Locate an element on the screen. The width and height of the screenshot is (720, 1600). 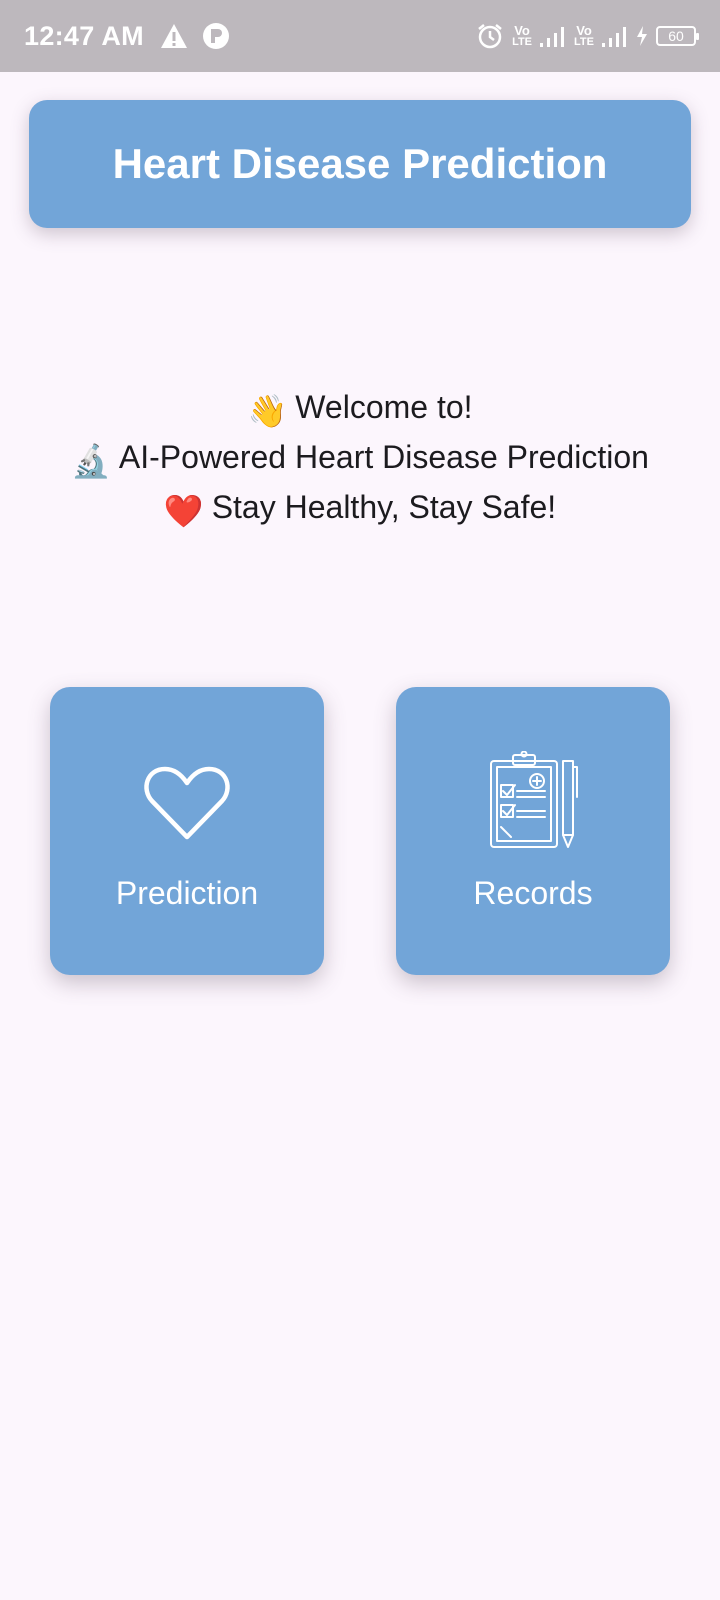
welcome-line-2: 🔬 AI-Powered Heart Disease Prediction is located at coordinates (360, 459).